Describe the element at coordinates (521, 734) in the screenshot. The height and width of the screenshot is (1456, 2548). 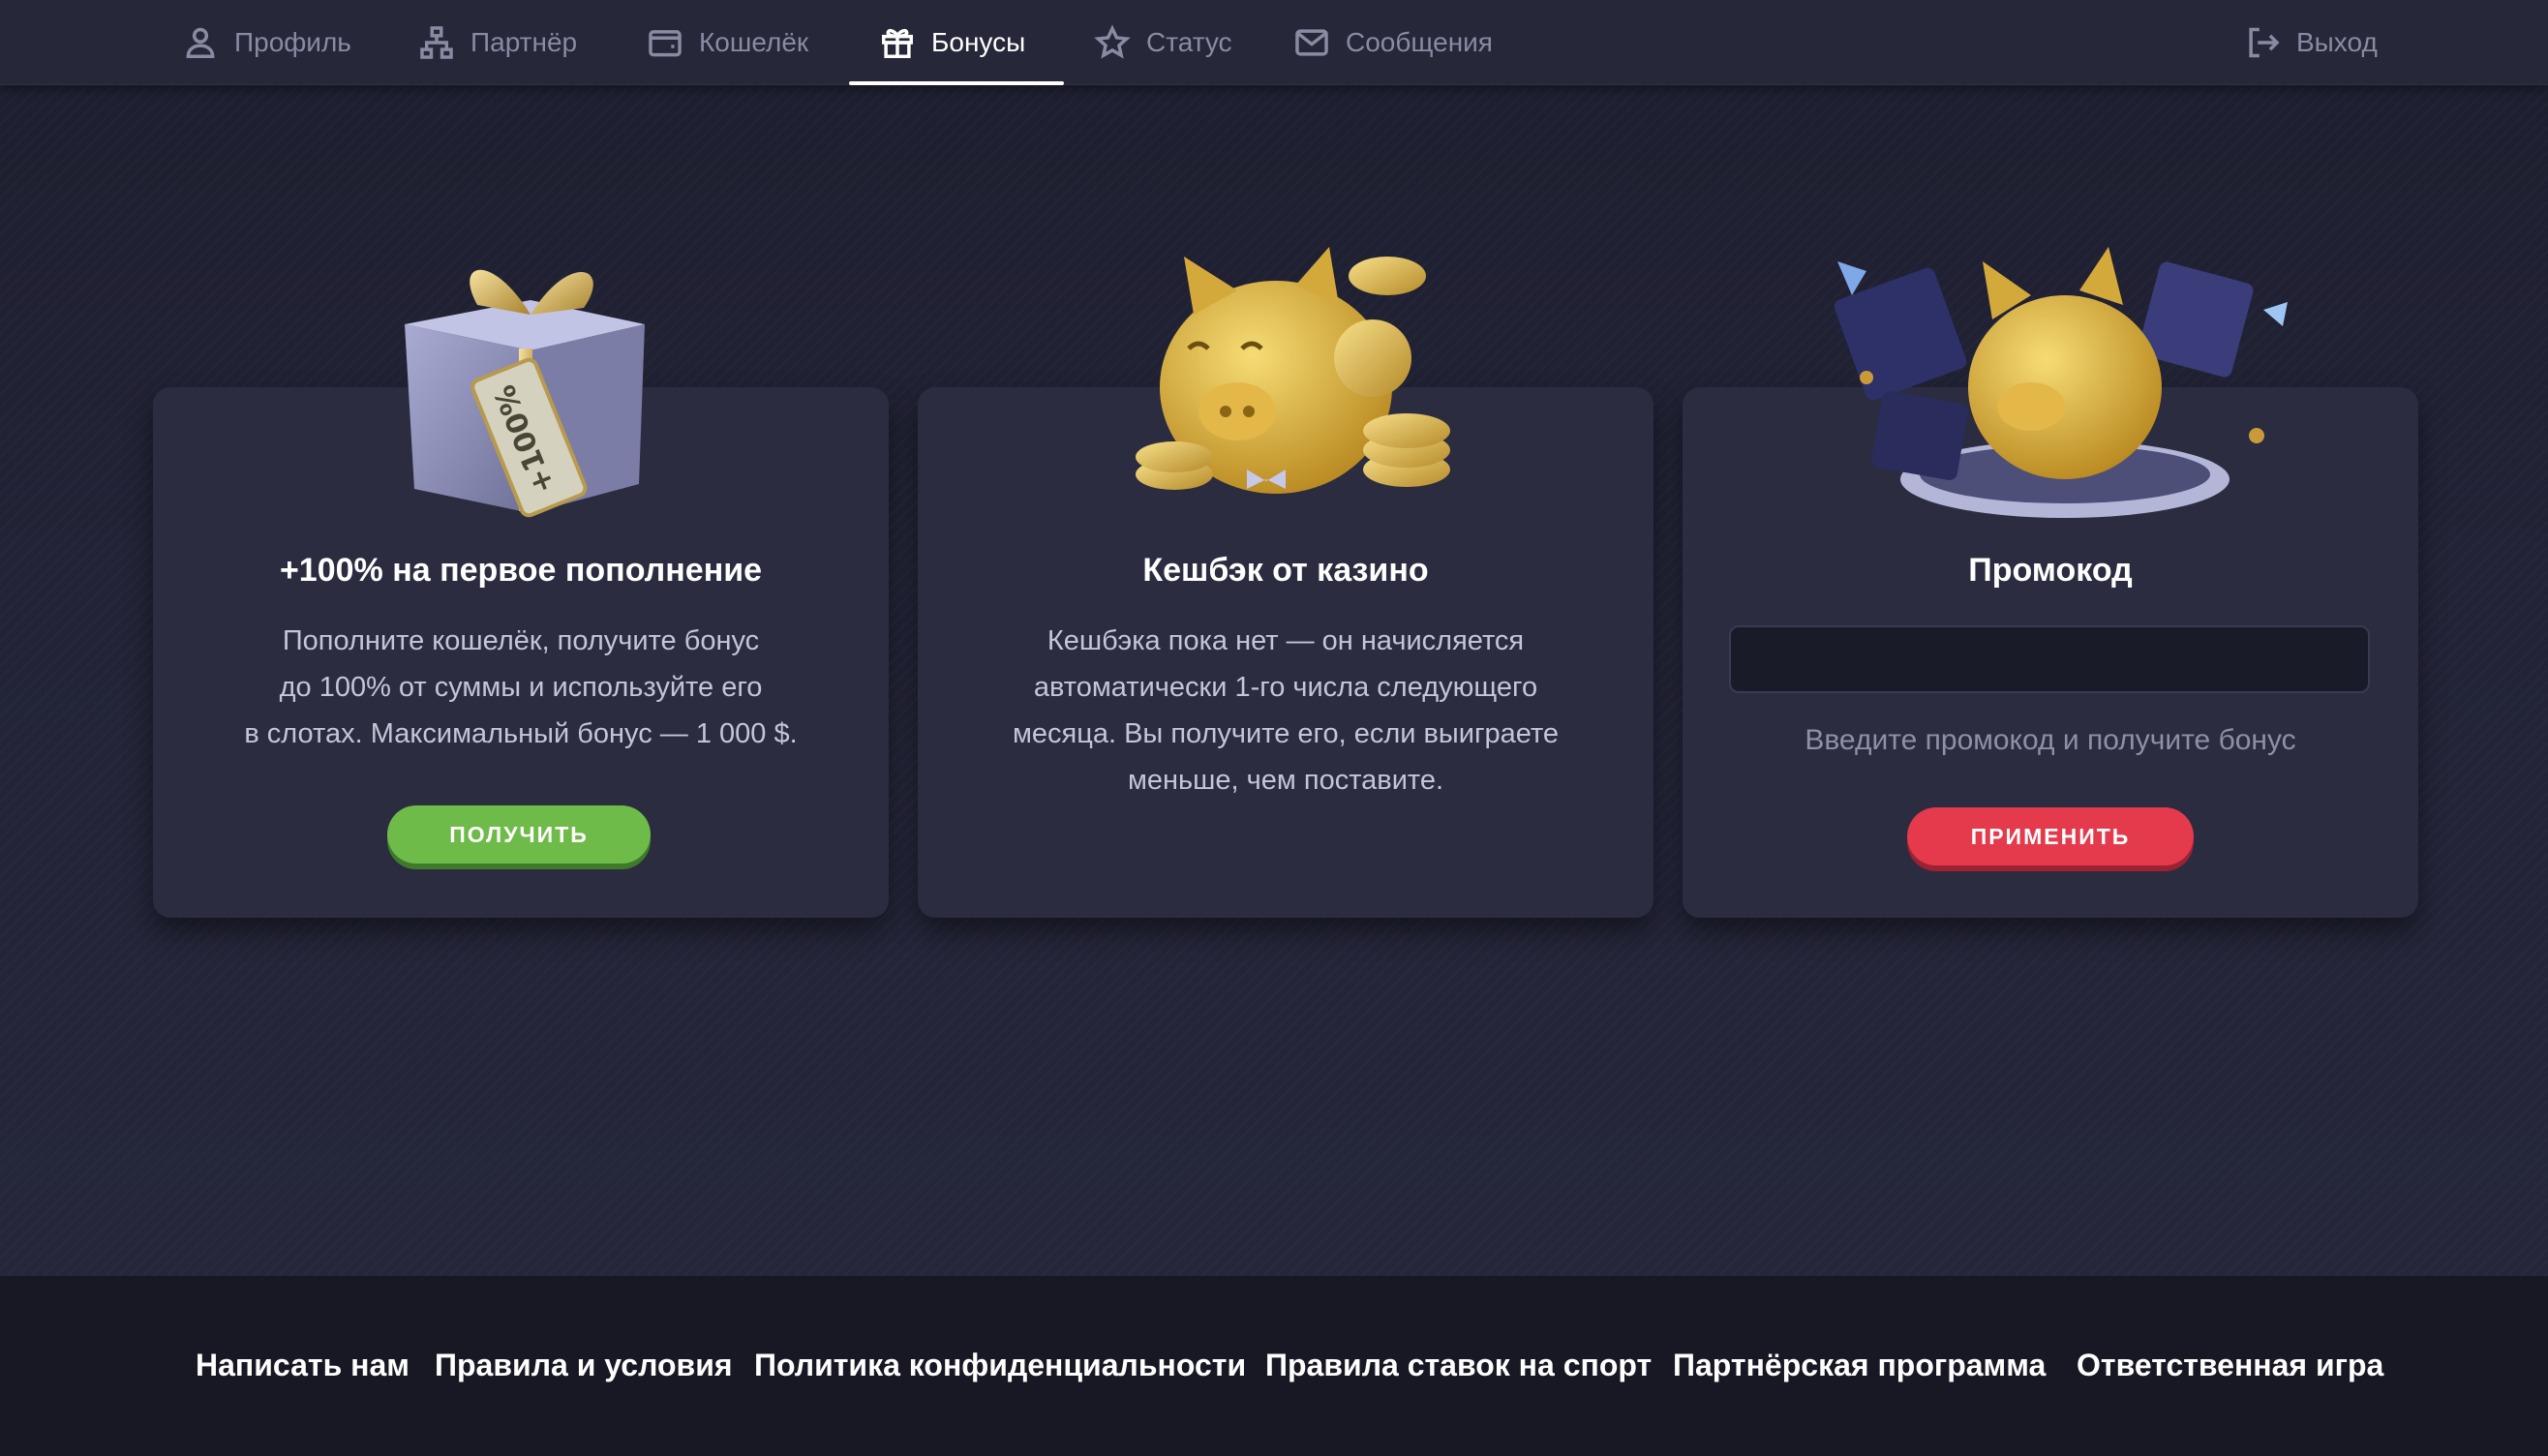
I see `card-text-line: в слотах. Максимальный бонус — 1 000 $.` at that location.